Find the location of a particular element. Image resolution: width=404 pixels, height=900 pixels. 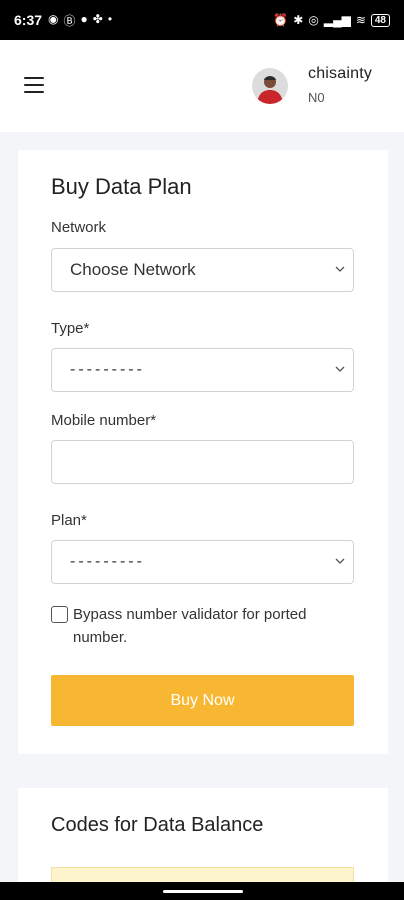

hamburger-menu-icon is located at coordinates (34, 85).